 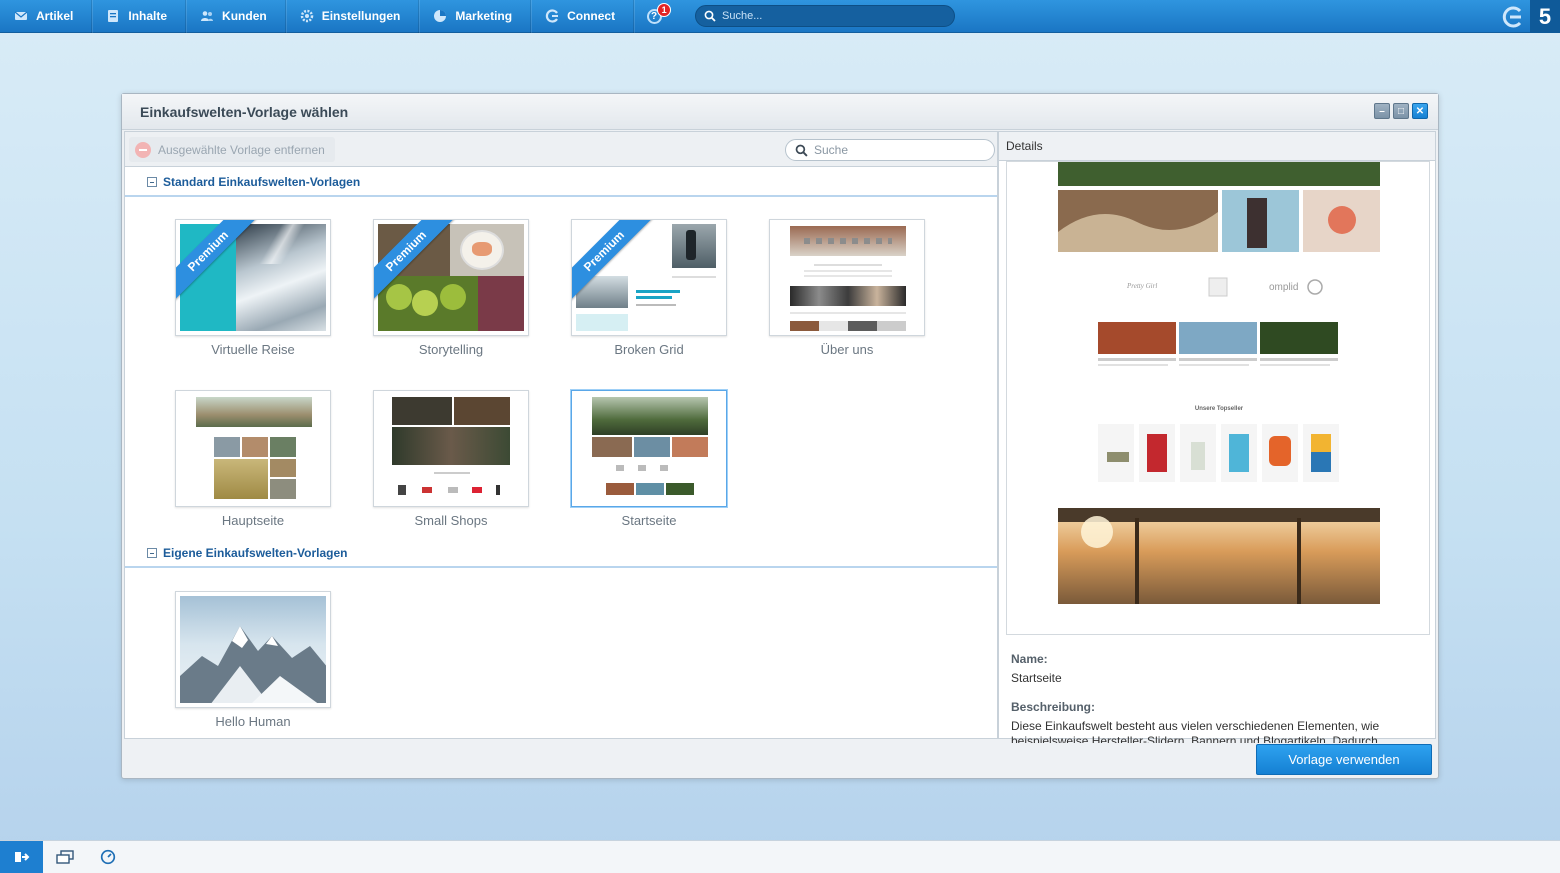 I want to click on group-title-standard: Standard Einkaufswelten-Vorlagen, so click(x=262, y=181).